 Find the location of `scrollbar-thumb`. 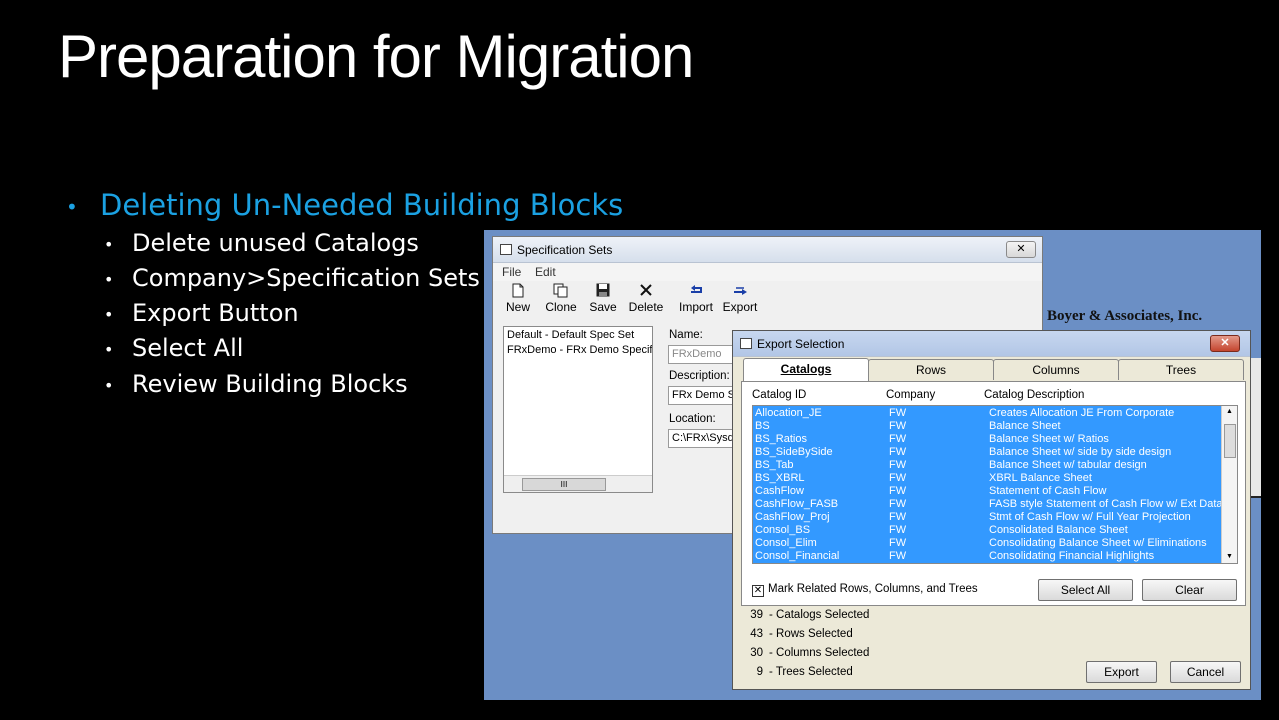

scrollbar-thumb is located at coordinates (1230, 441).